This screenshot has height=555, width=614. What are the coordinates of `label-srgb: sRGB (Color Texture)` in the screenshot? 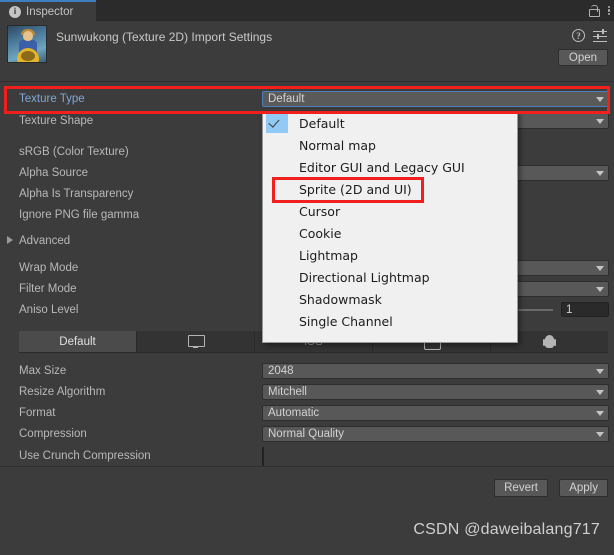 It's located at (74, 151).